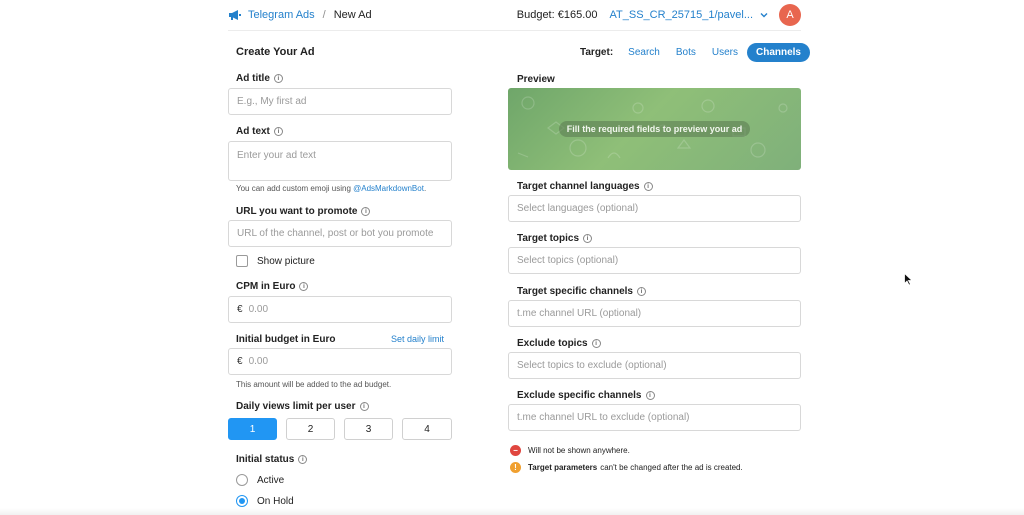 The height and width of the screenshot is (515, 1024). Describe the element at coordinates (725, 52) in the screenshot. I see `tab-users: Users` at that location.